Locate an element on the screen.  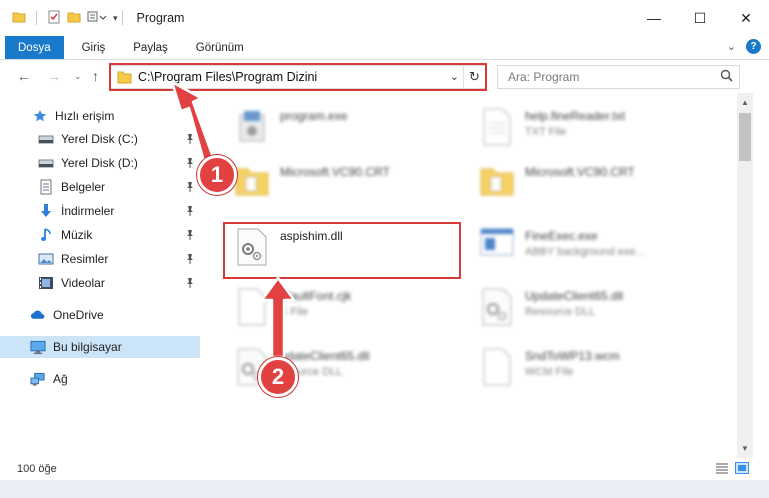
tab-home: Giriş is located at coordinates (92, 47).